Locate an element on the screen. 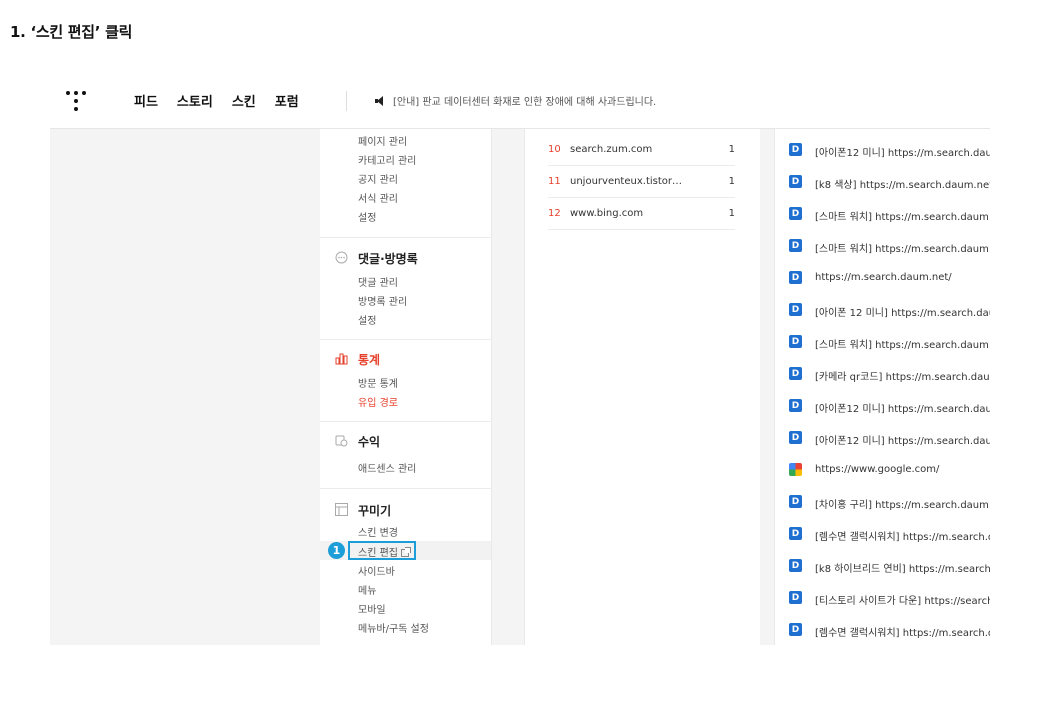 The width and height of the screenshot is (1040, 720). menu-item-menu: 메뉴 is located at coordinates (367, 589).